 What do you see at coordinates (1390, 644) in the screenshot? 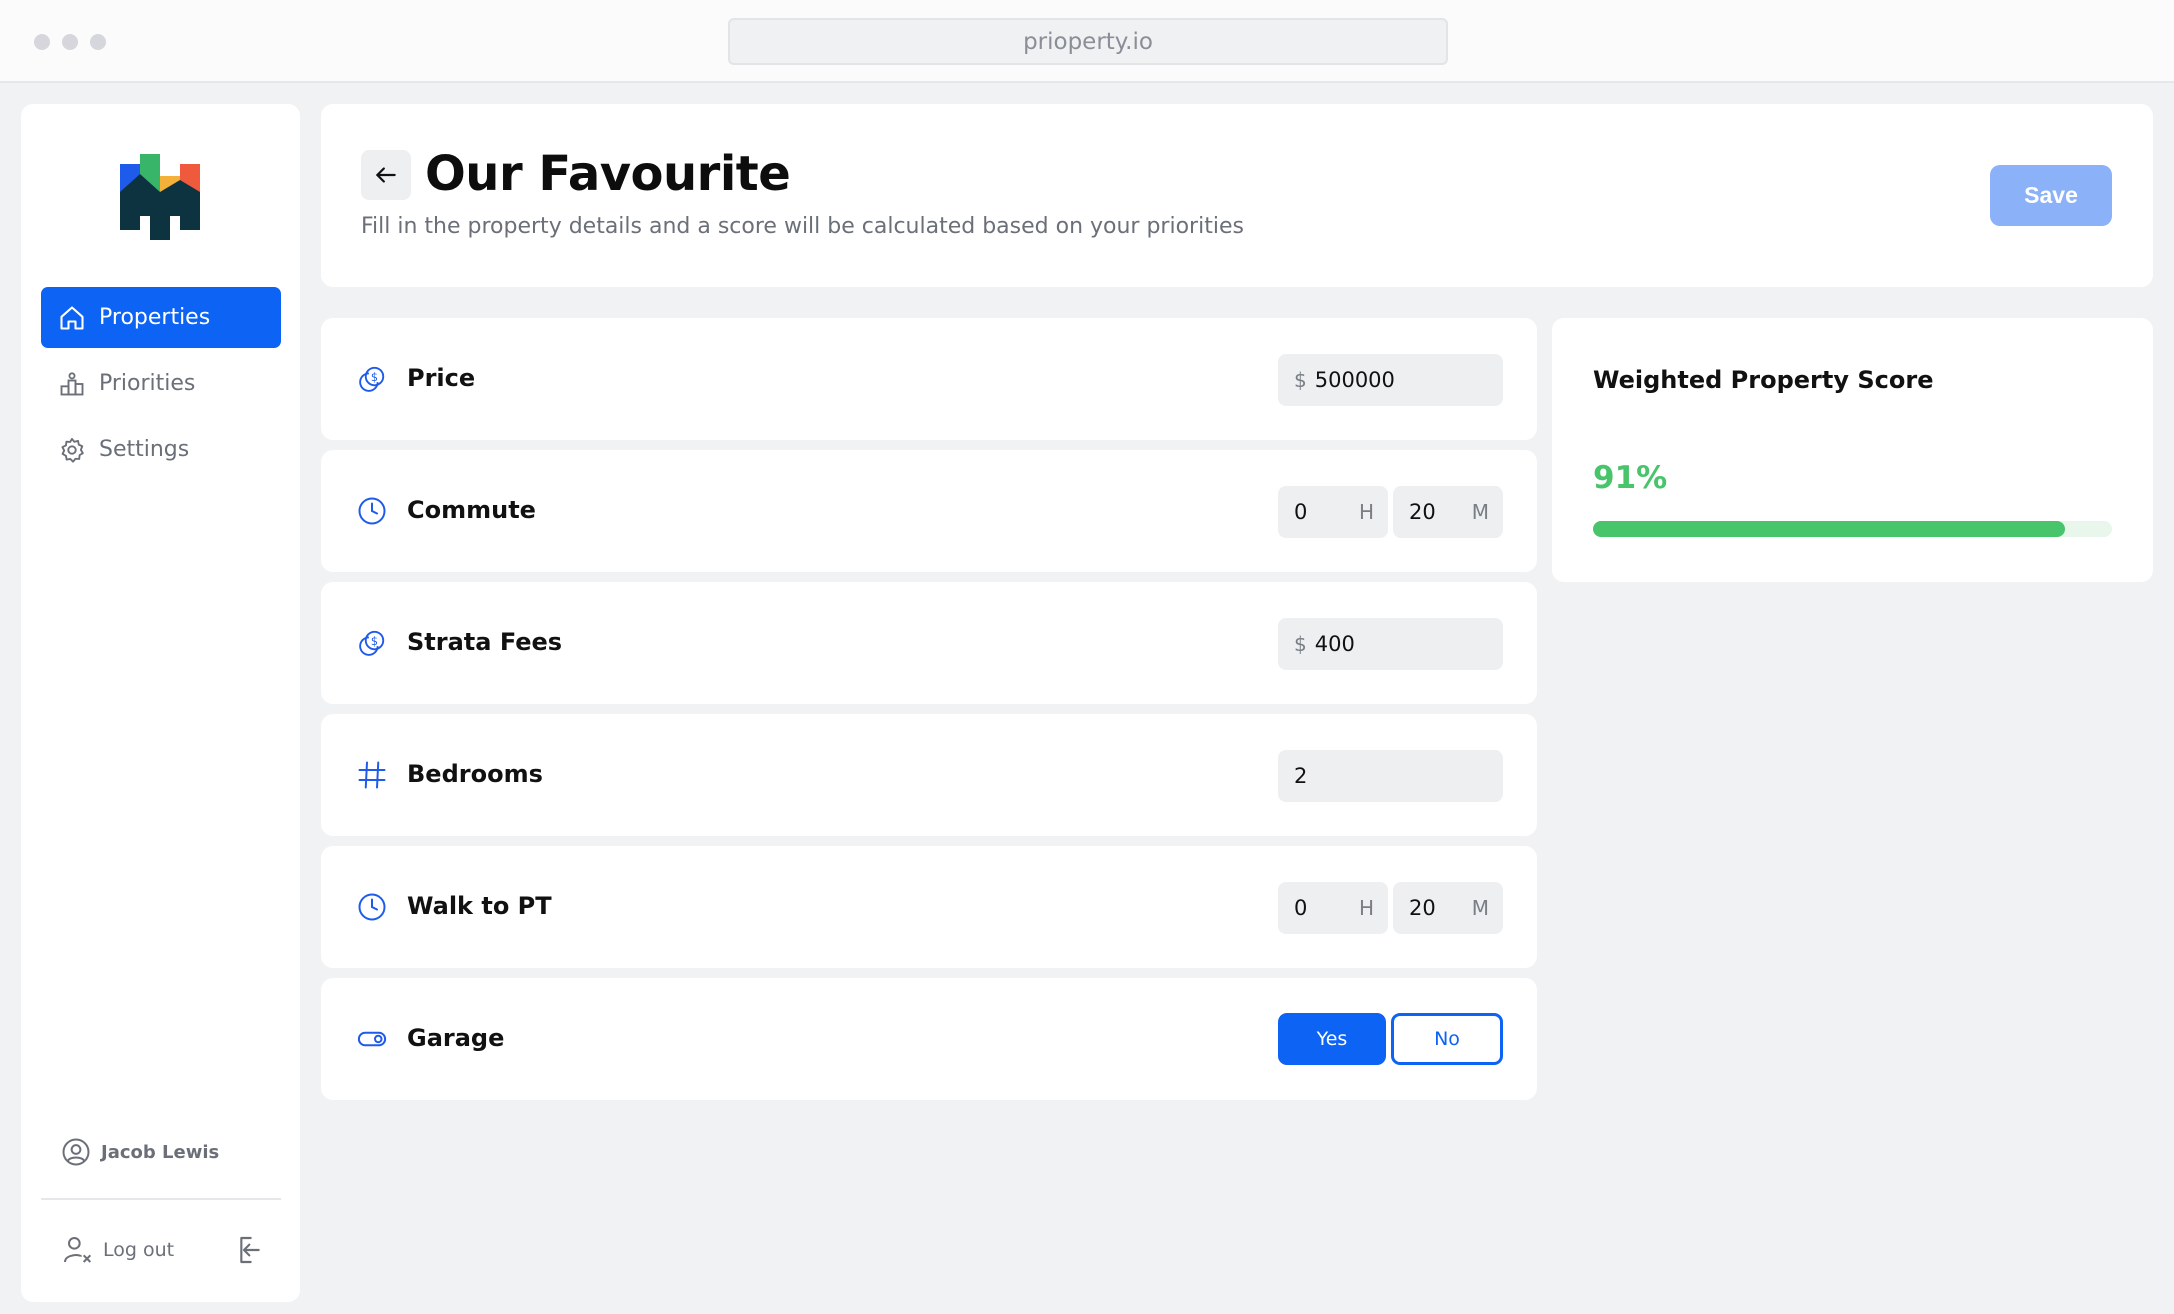
I see `strata-fees-input: $ 400` at bounding box center [1390, 644].